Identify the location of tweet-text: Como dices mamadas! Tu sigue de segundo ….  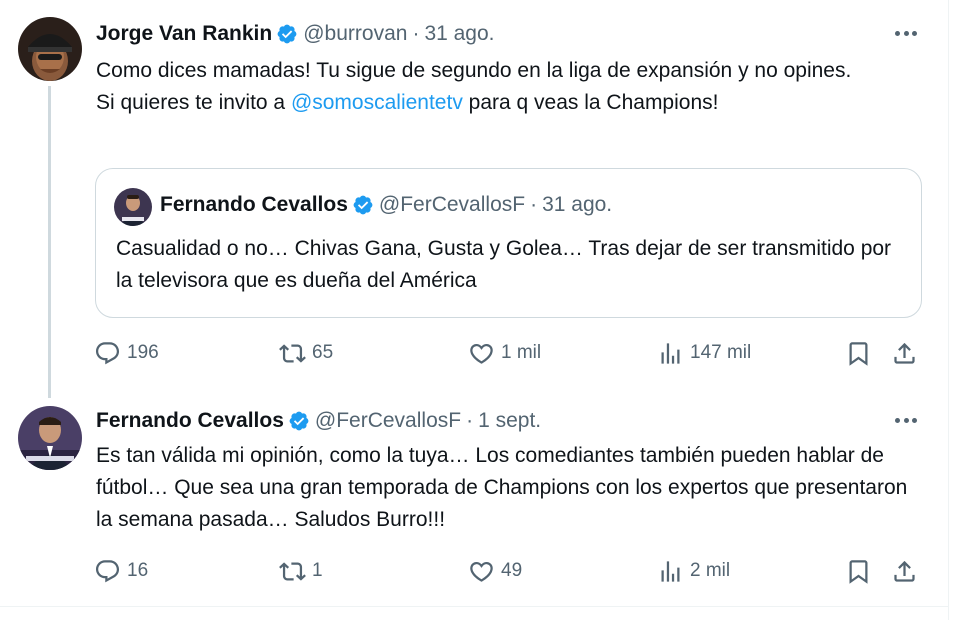
(511, 87).